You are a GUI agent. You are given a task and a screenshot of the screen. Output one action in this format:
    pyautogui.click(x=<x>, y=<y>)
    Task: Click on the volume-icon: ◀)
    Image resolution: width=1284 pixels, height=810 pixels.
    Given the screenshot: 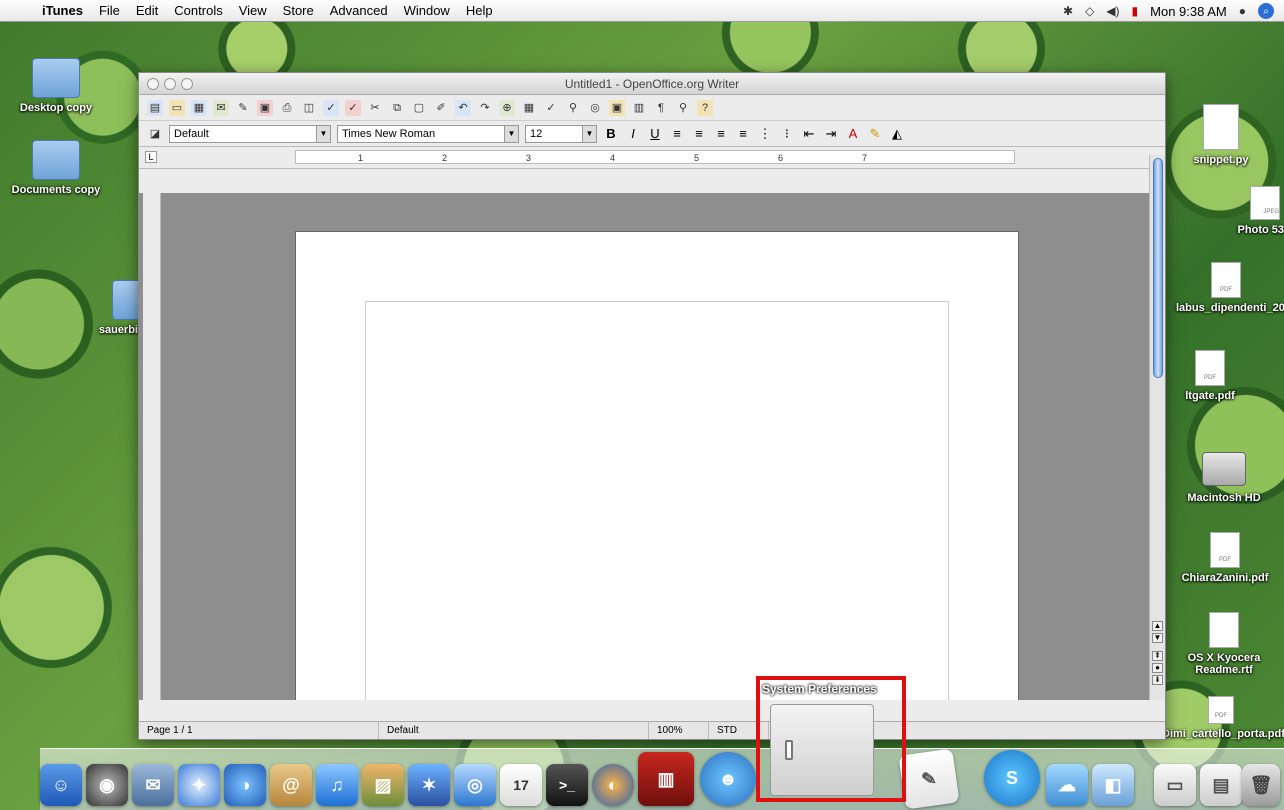 What is the action you would take?
    pyautogui.click(x=1112, y=11)
    